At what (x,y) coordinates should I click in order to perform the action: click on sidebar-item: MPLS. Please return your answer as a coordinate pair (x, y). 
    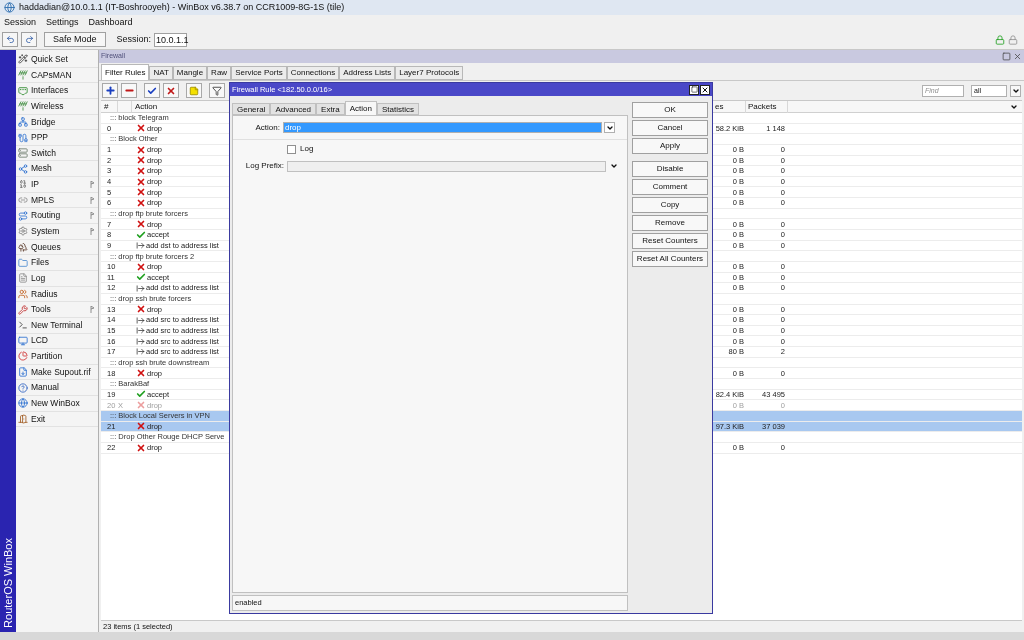
    Looking at the image, I should click on (57, 200).